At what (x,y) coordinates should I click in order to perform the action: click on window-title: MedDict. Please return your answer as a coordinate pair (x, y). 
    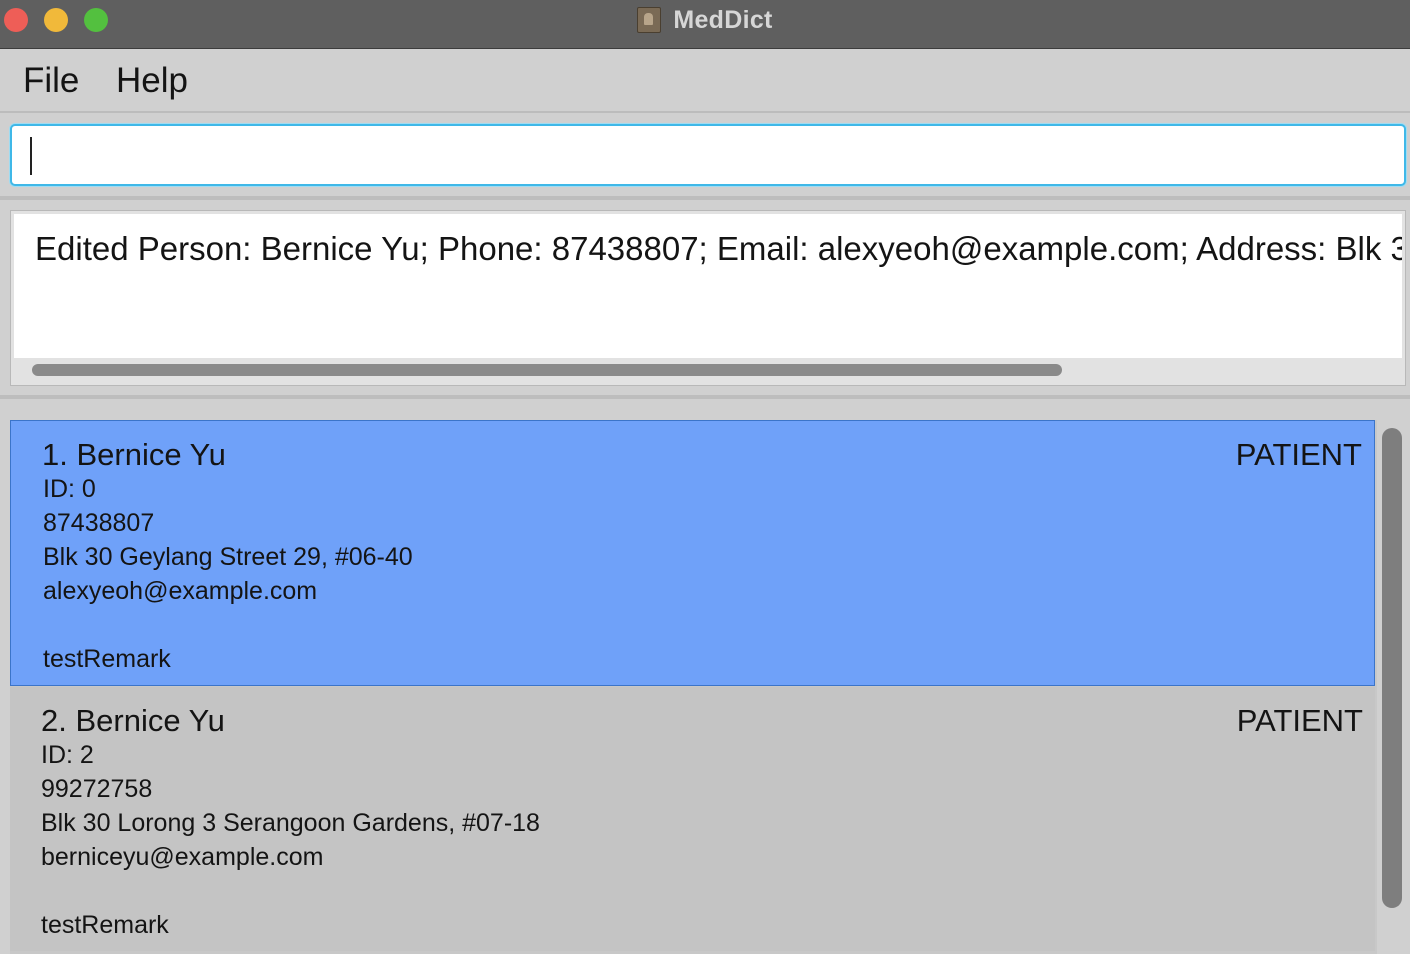
    Looking at the image, I should click on (723, 19).